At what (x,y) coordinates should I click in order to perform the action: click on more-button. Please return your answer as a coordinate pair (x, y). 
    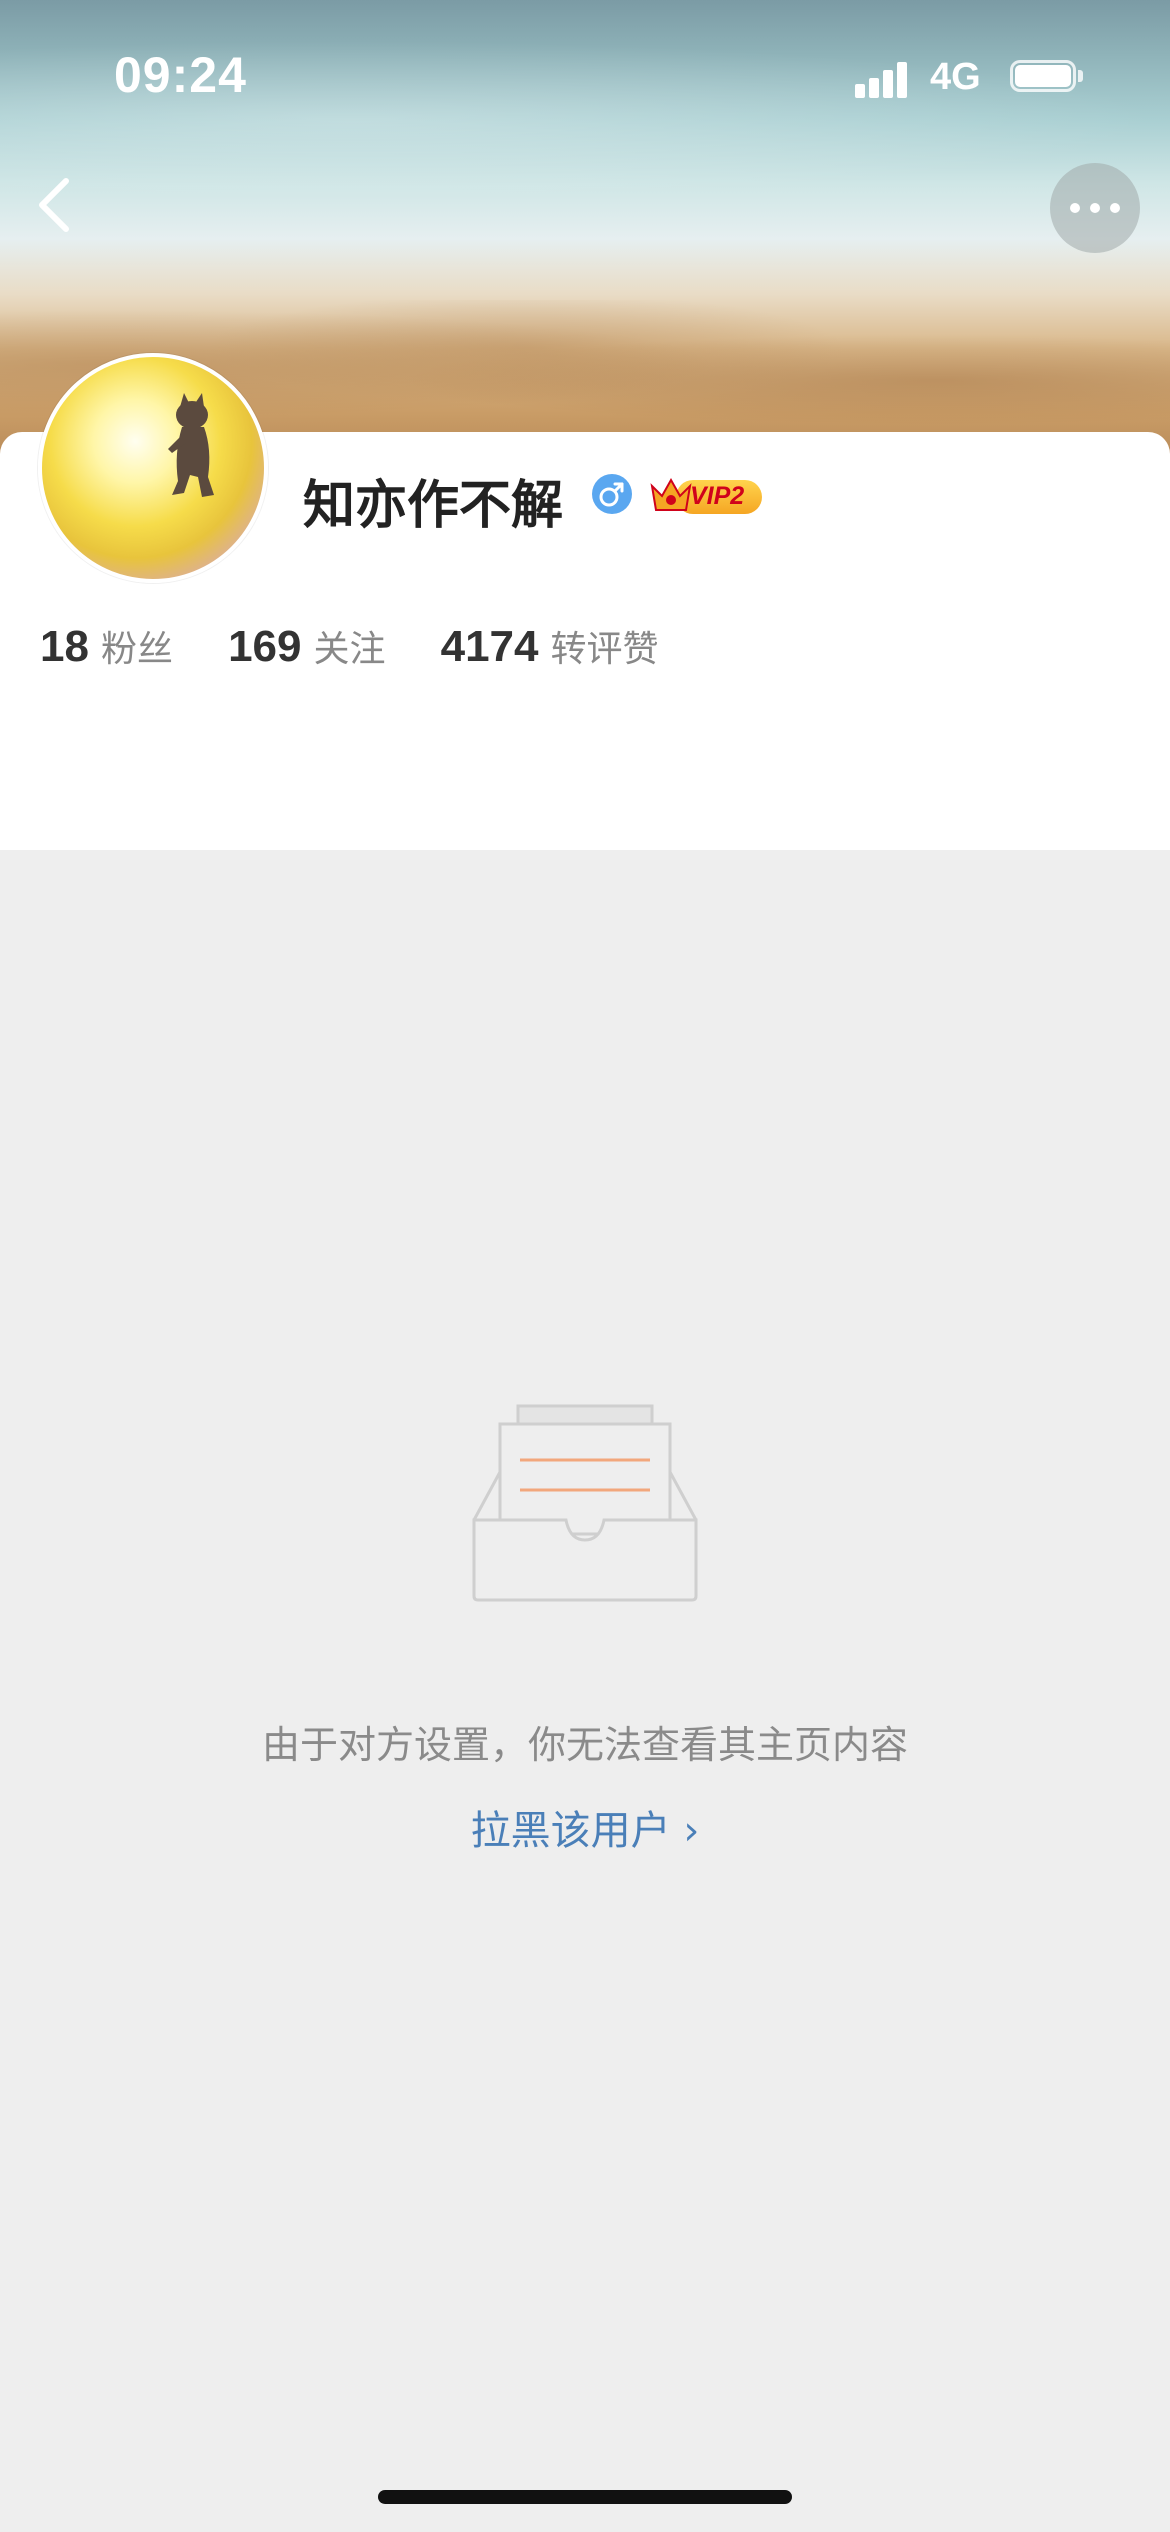
    Looking at the image, I should click on (1095, 208).